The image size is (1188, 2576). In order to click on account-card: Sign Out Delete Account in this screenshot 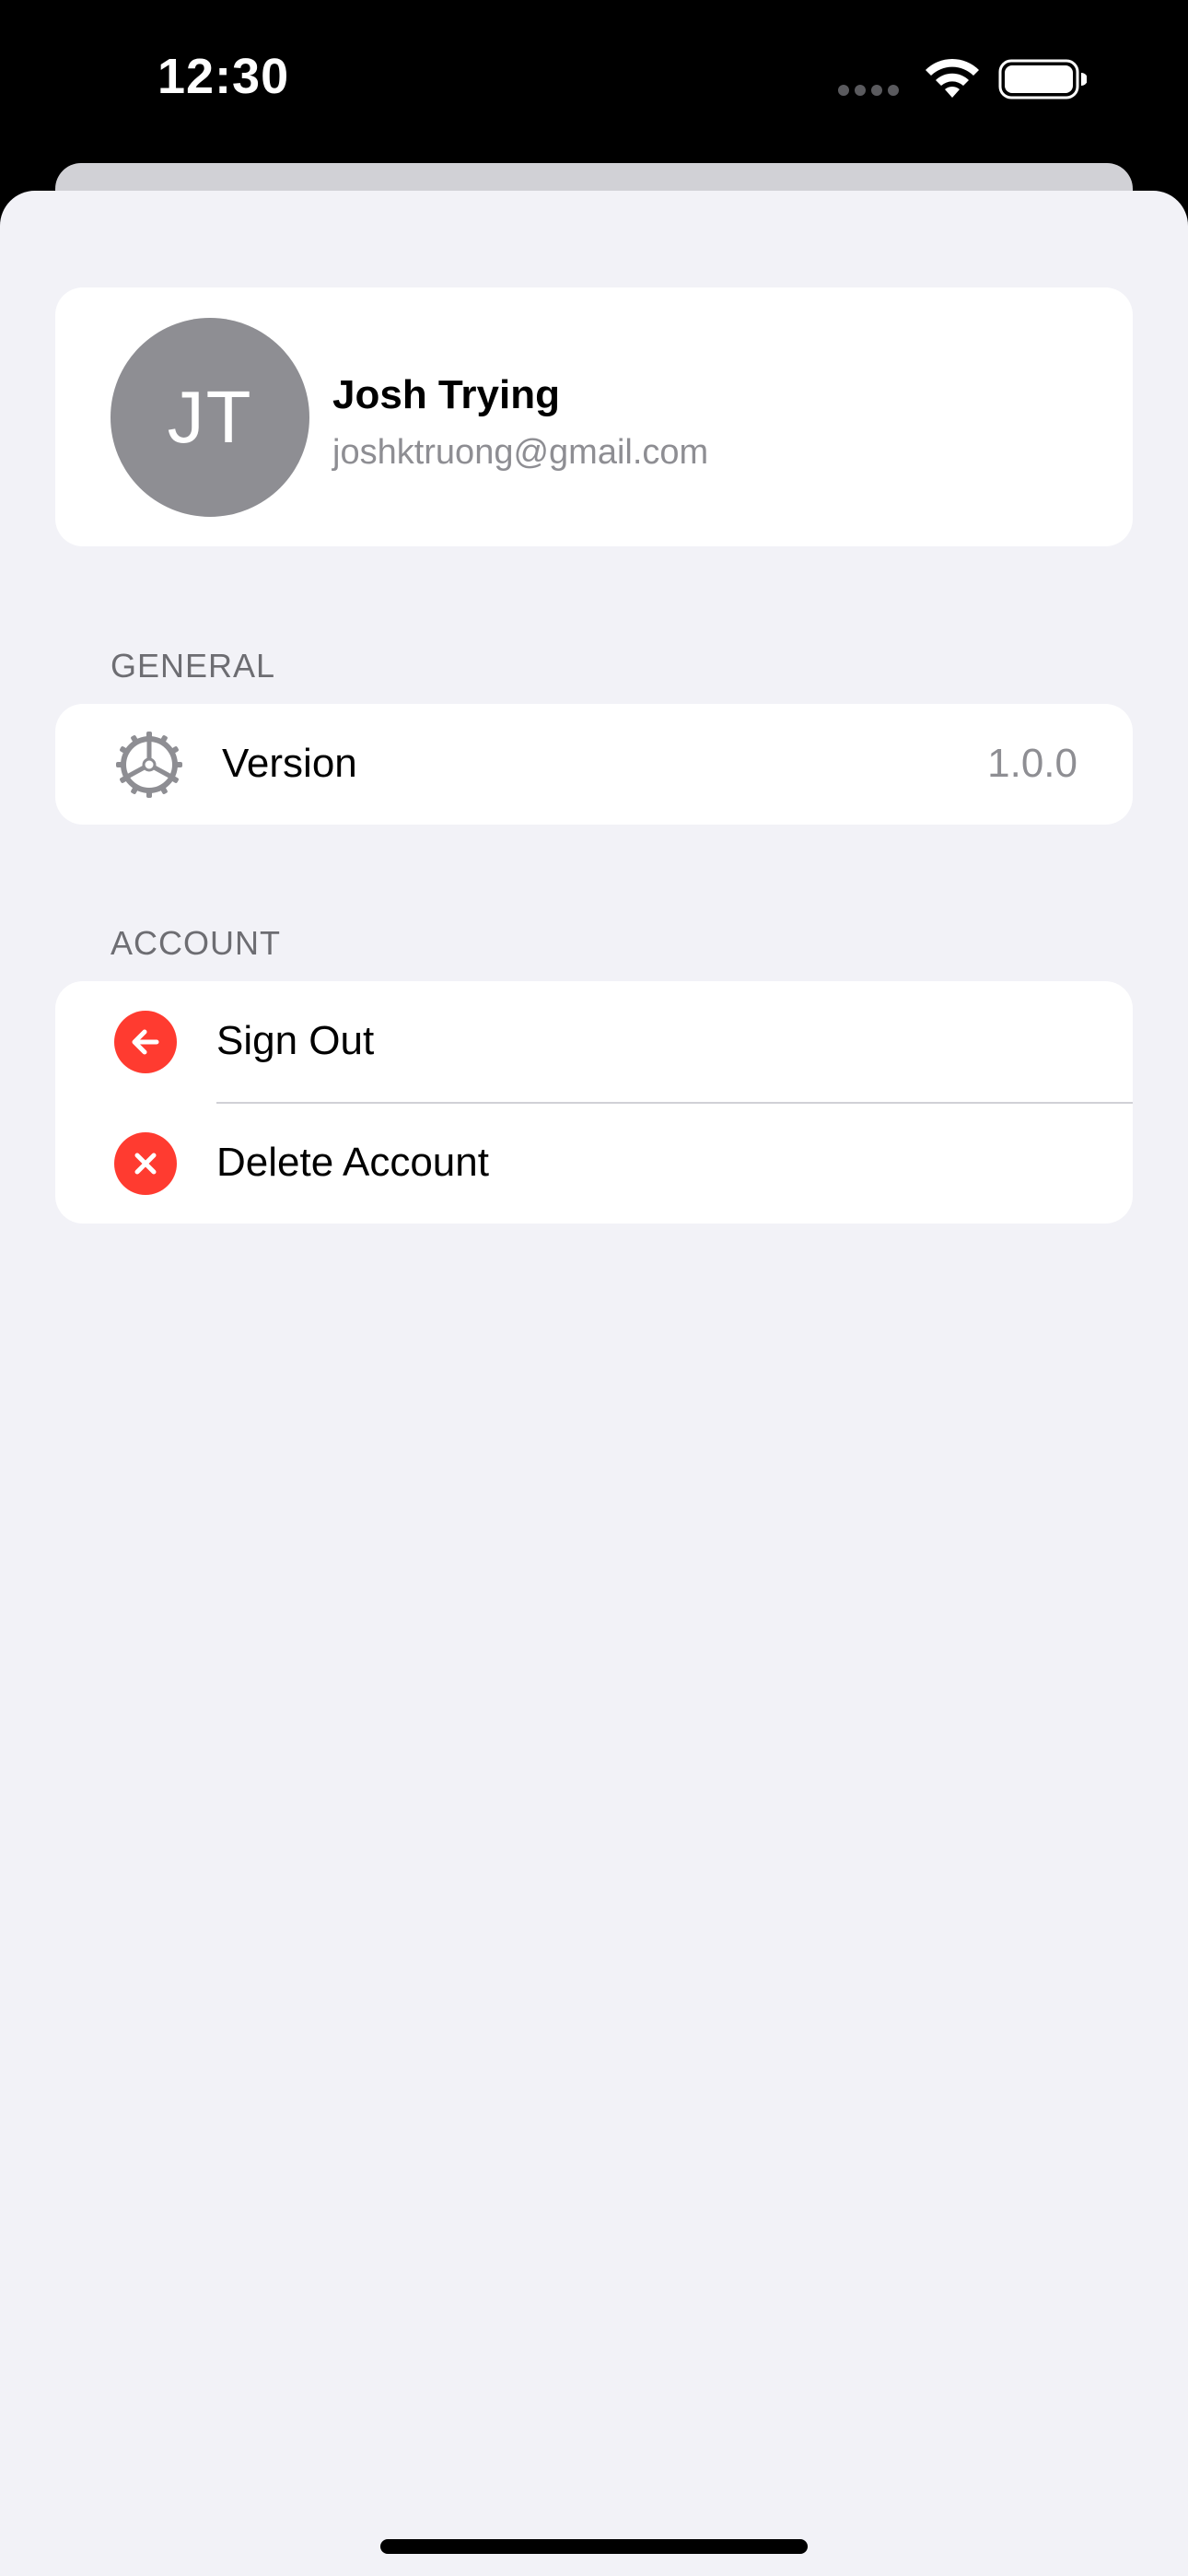, I will do `click(594, 1102)`.